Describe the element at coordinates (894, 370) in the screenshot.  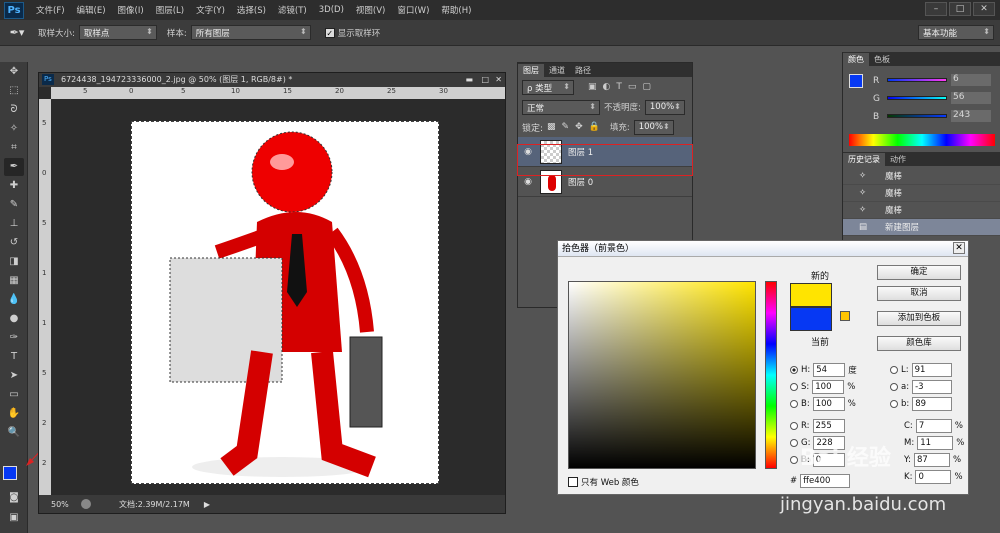
I see `l-radio` at that location.